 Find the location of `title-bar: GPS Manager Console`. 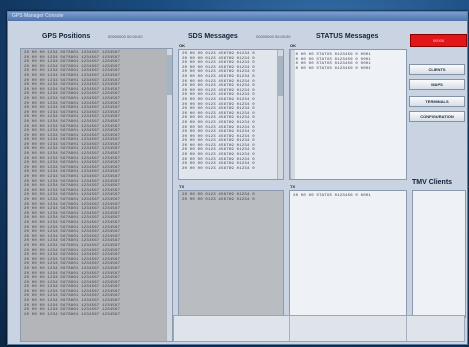

title-bar: GPS Manager Console is located at coordinates (237, 16).